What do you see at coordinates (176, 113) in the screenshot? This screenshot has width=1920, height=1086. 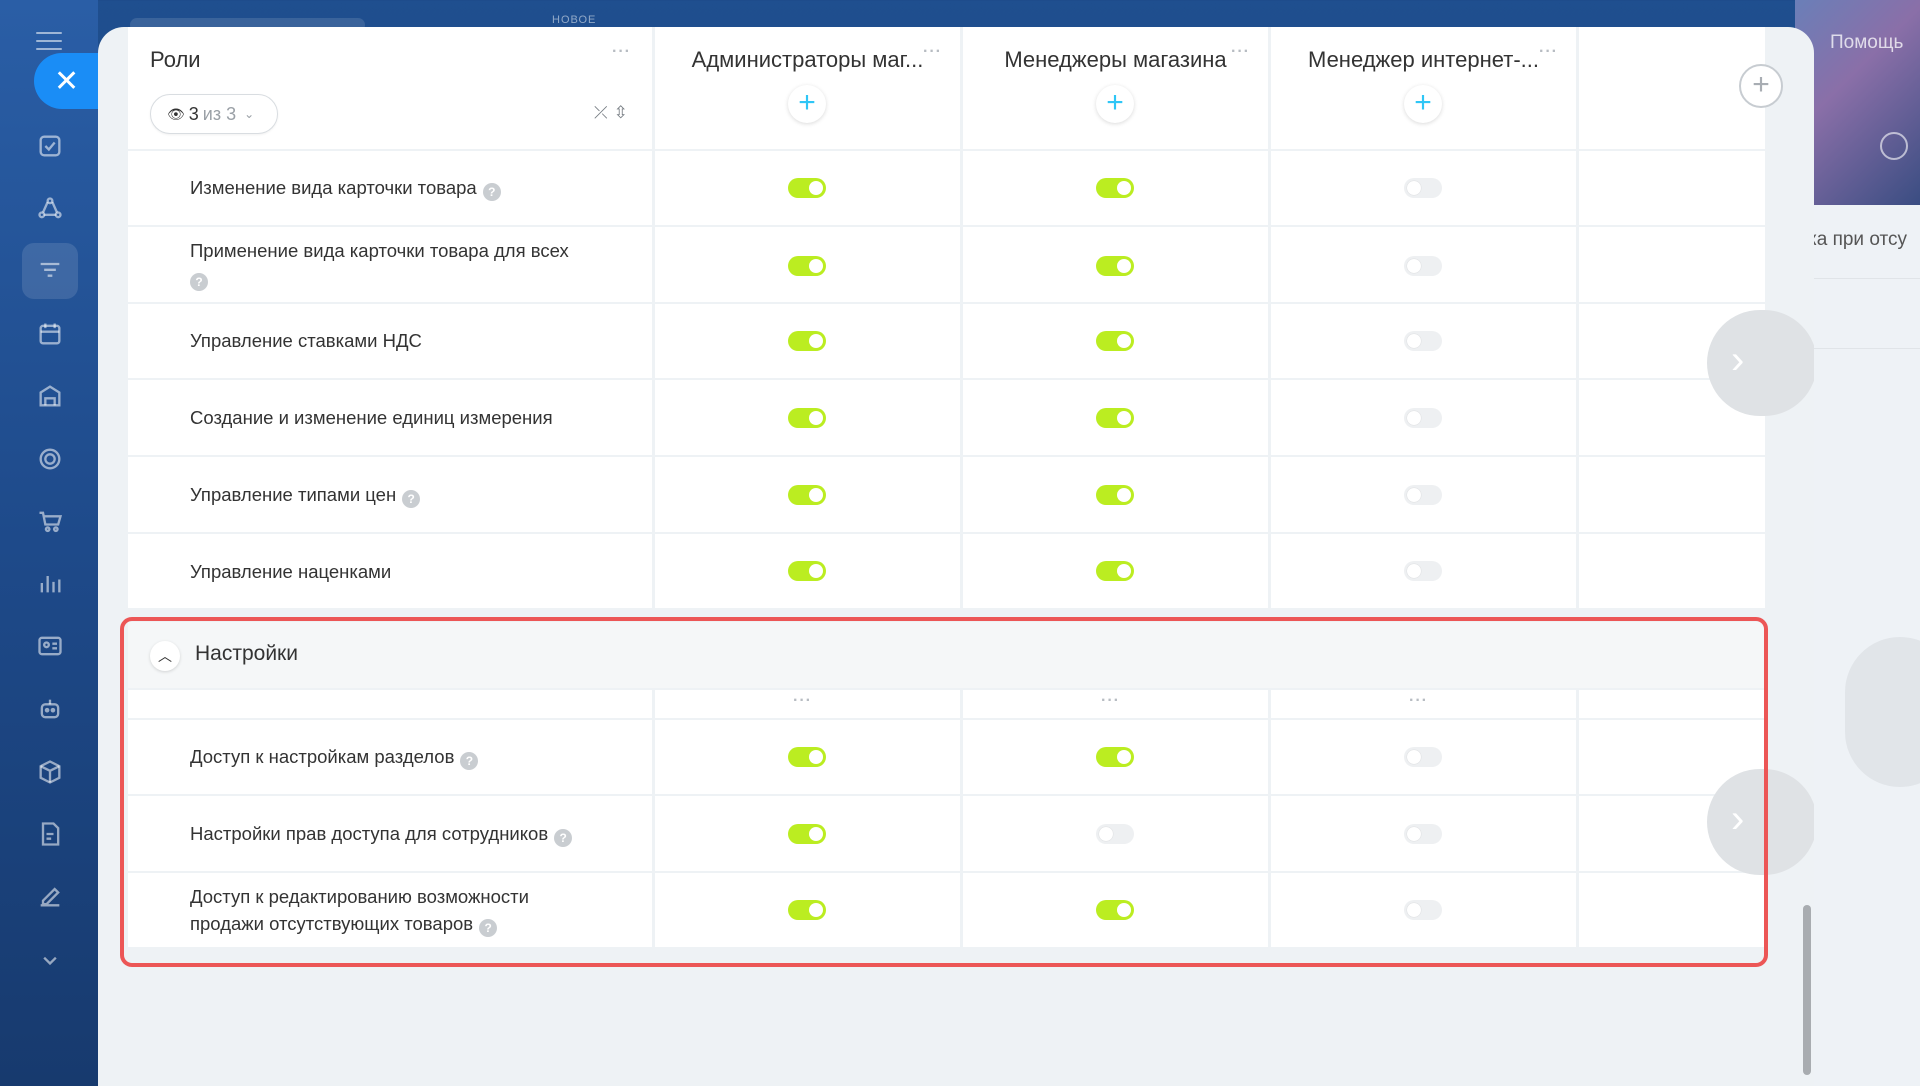 I see `eye-icon: 👁` at bounding box center [176, 113].